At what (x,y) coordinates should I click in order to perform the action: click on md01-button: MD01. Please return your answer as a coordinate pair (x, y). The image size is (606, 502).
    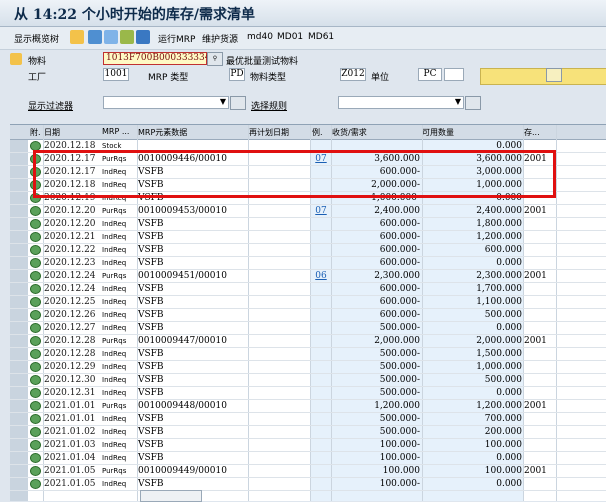
    Looking at the image, I should click on (290, 37).